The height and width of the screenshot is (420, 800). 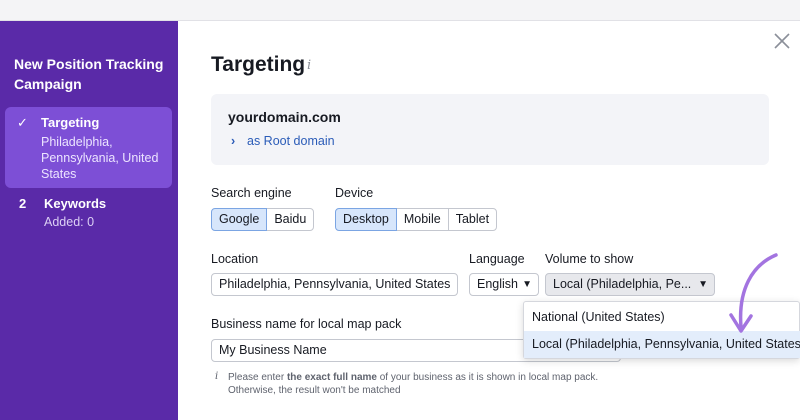 What do you see at coordinates (306, 324) in the screenshot?
I see `business-name-label: Business name for local map pack` at bounding box center [306, 324].